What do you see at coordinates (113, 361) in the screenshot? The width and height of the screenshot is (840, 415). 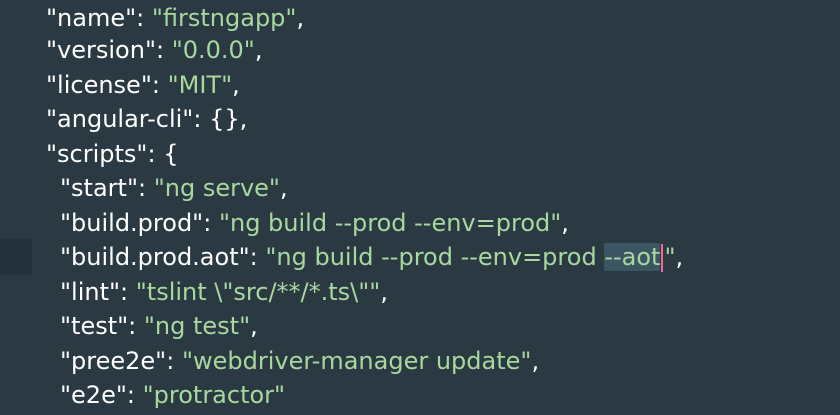 I see `json-key: "pree2e"` at bounding box center [113, 361].